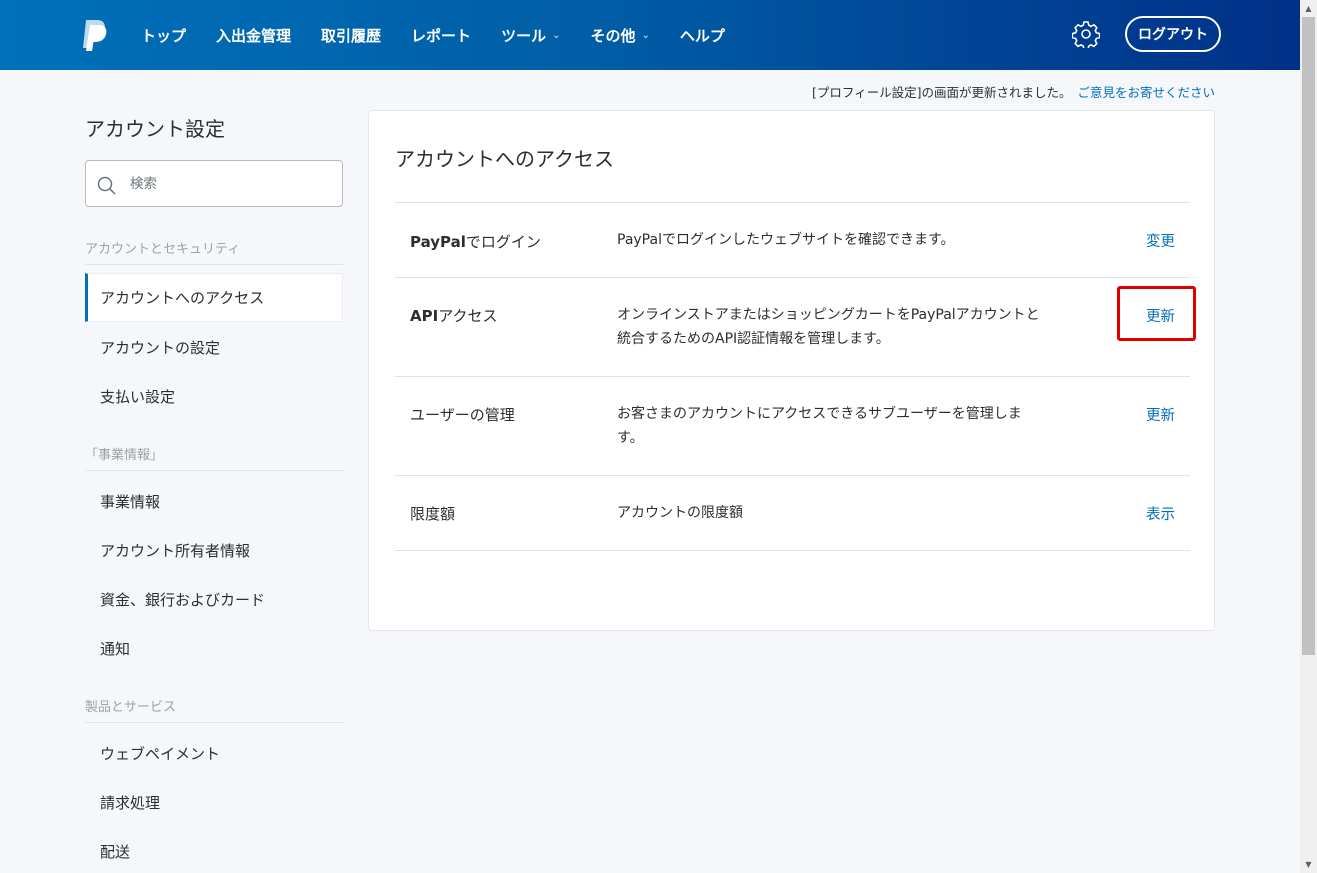 The height and width of the screenshot is (873, 1317). Describe the element at coordinates (941, 92) in the screenshot. I see `notice-text: [プロフィール設定]の画面が更新されました。` at that location.